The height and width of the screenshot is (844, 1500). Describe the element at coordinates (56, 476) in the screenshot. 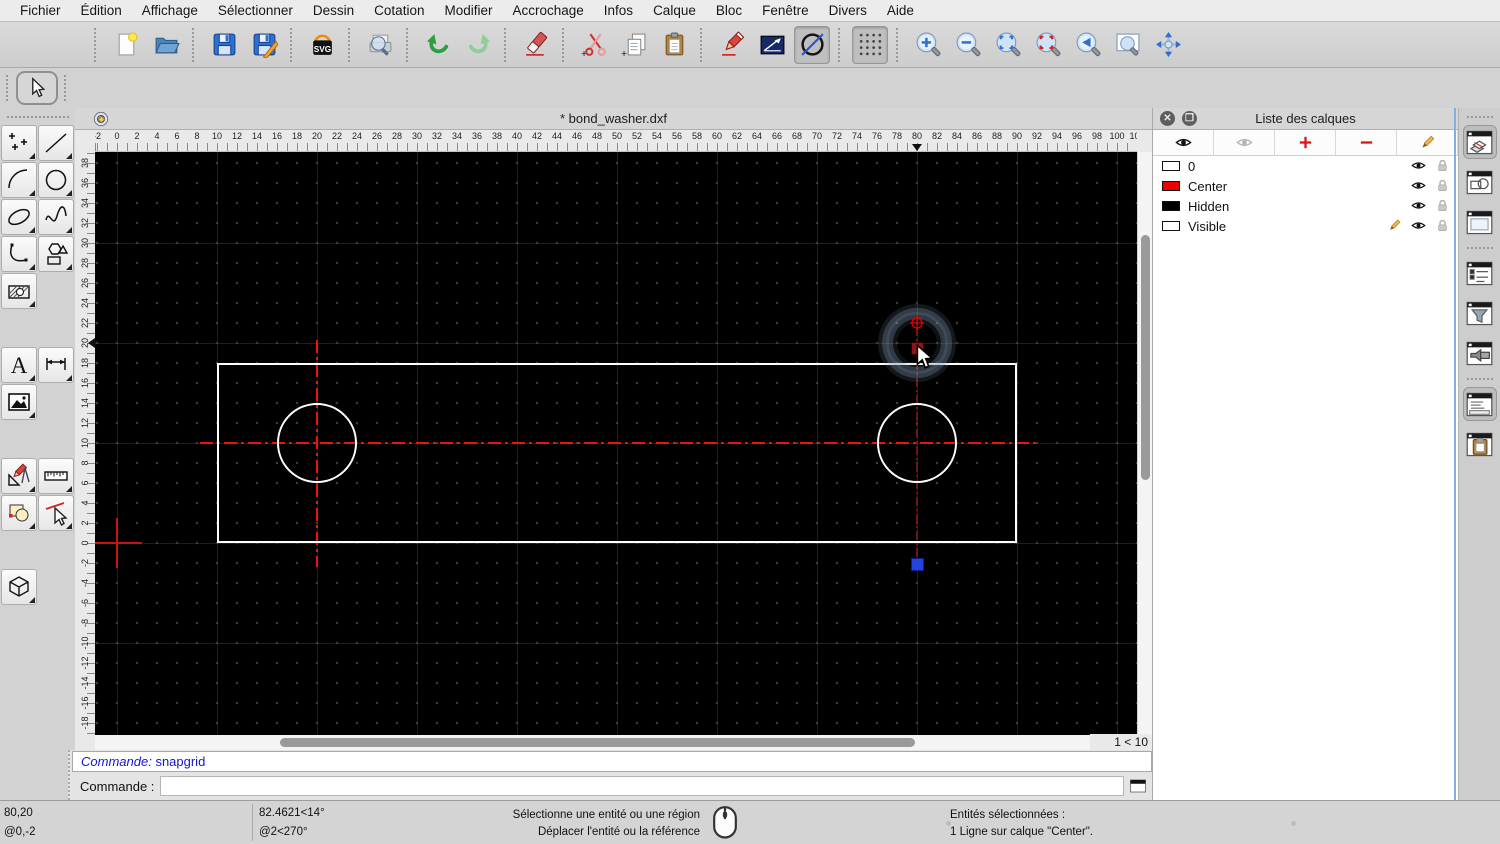

I see `tool-measure-icon` at that location.